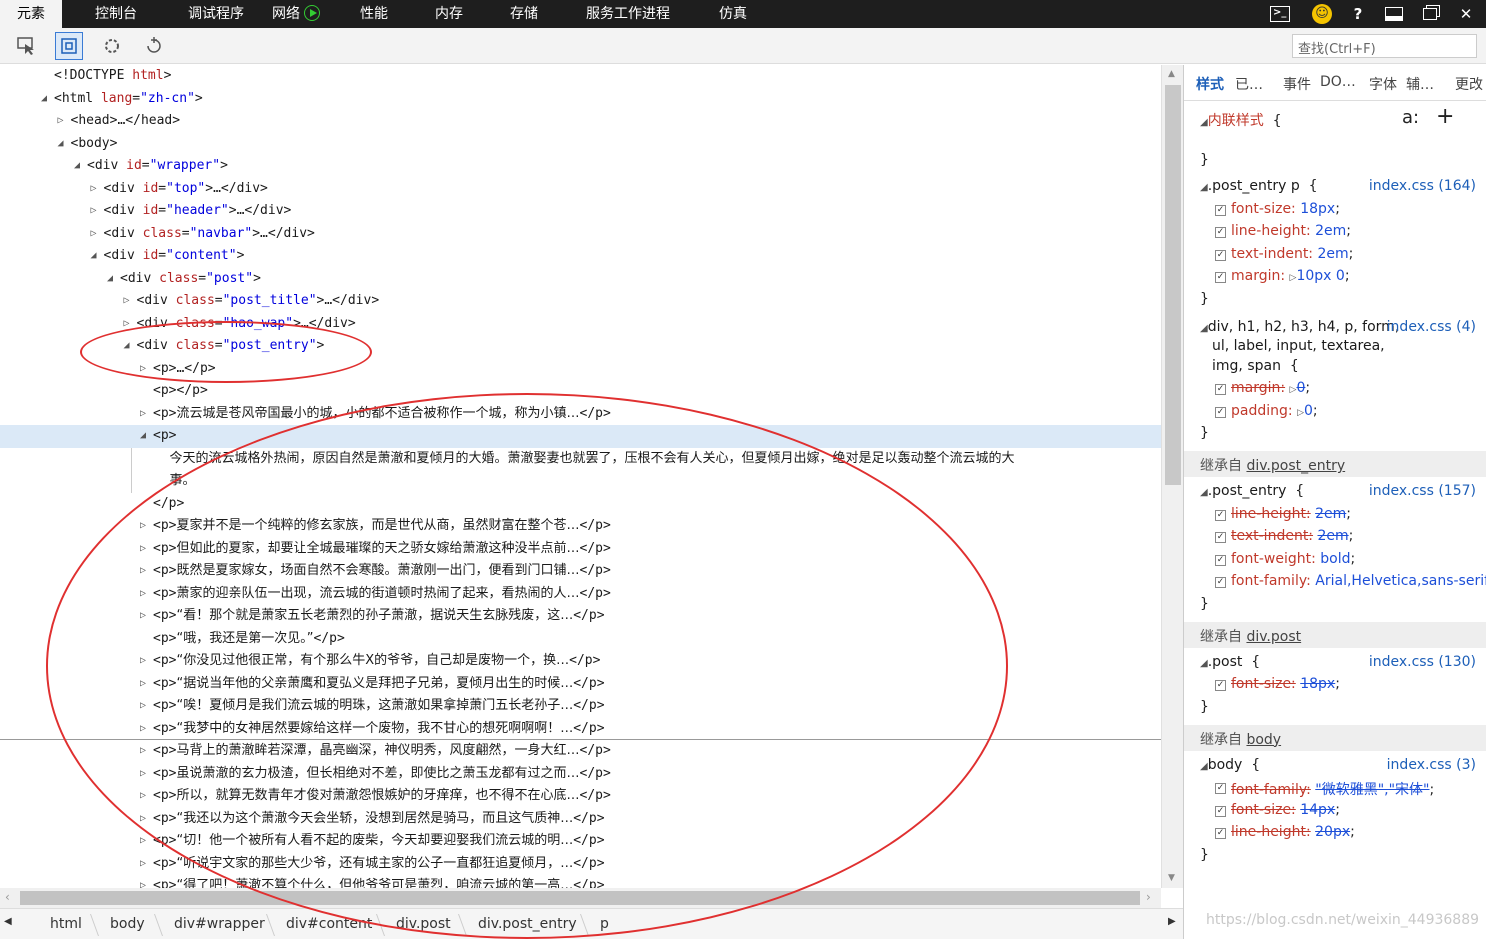  I want to click on dom-node-row: ◢ <body>, so click(580, 144).